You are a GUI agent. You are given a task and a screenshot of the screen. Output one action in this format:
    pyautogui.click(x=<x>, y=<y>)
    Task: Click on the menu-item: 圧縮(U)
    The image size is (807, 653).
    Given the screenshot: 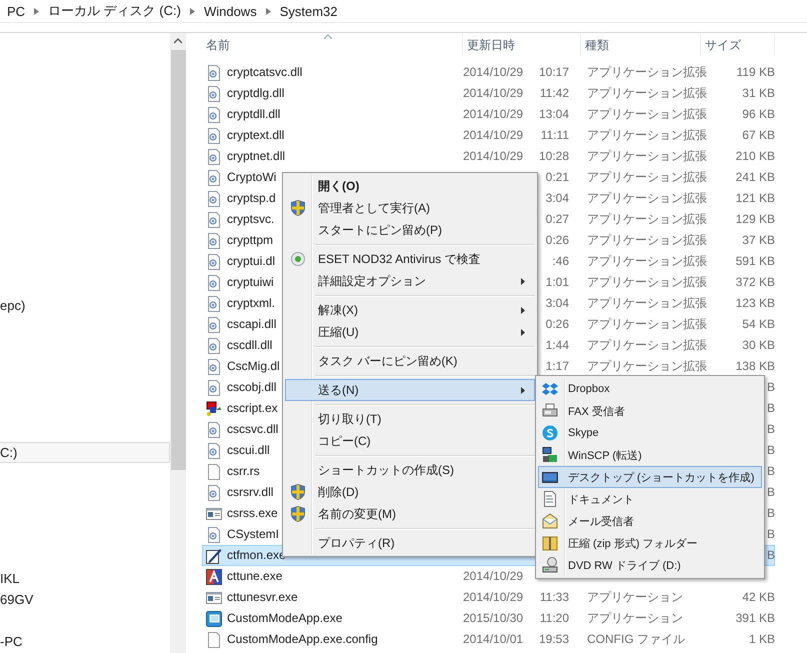 What is the action you would take?
    pyautogui.click(x=410, y=332)
    